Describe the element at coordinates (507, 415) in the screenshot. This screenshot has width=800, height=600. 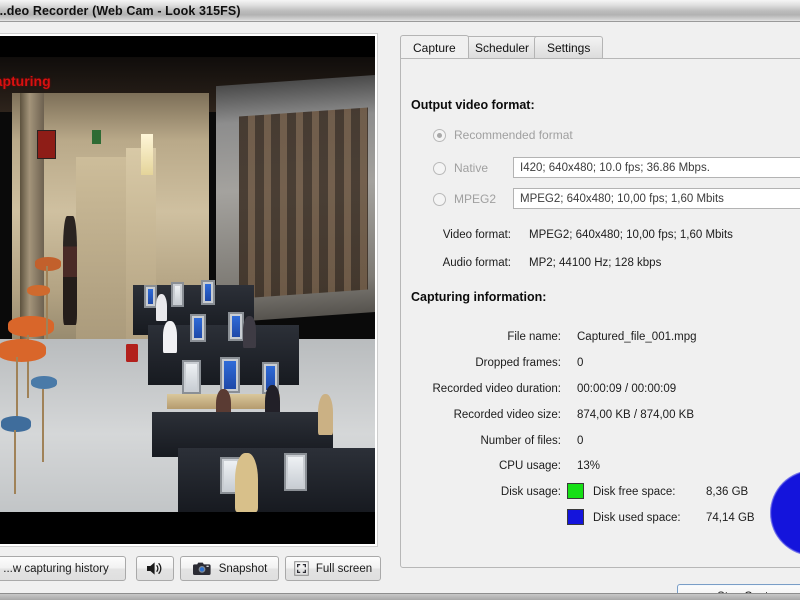
I see `info-label-recorded-size: Recorded video size:` at that location.